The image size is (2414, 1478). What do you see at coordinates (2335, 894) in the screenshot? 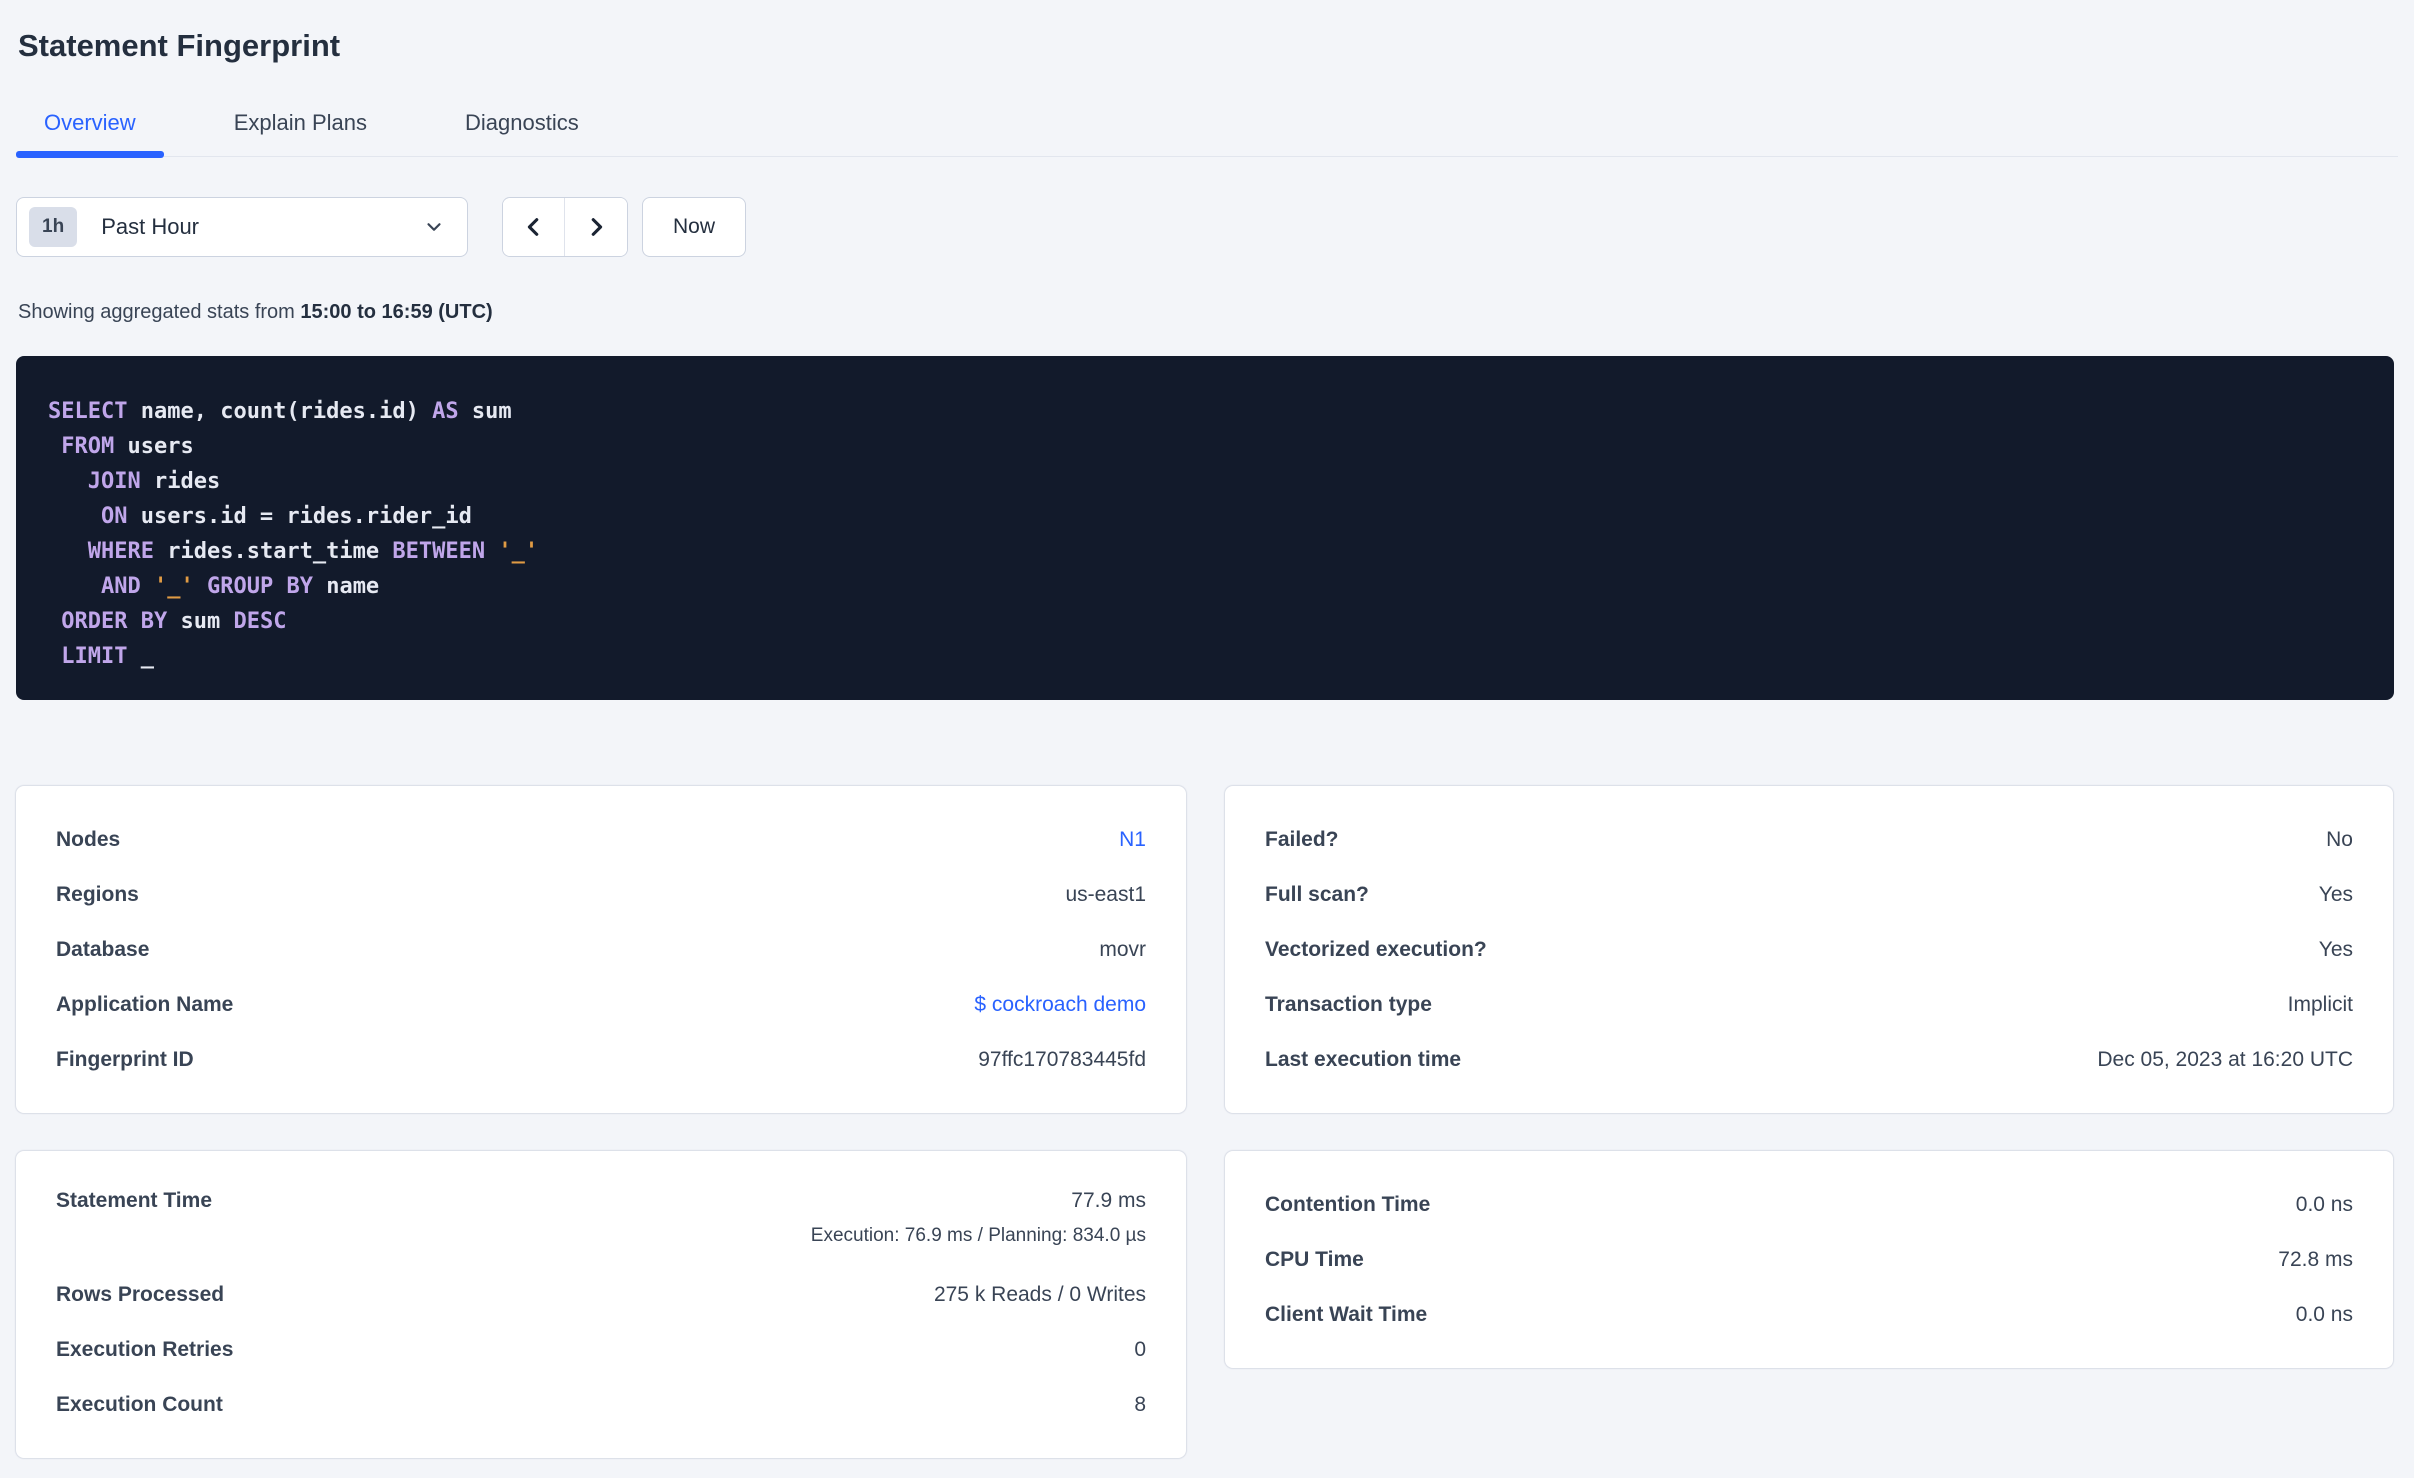
I see `full-scan-value: Yes` at bounding box center [2335, 894].